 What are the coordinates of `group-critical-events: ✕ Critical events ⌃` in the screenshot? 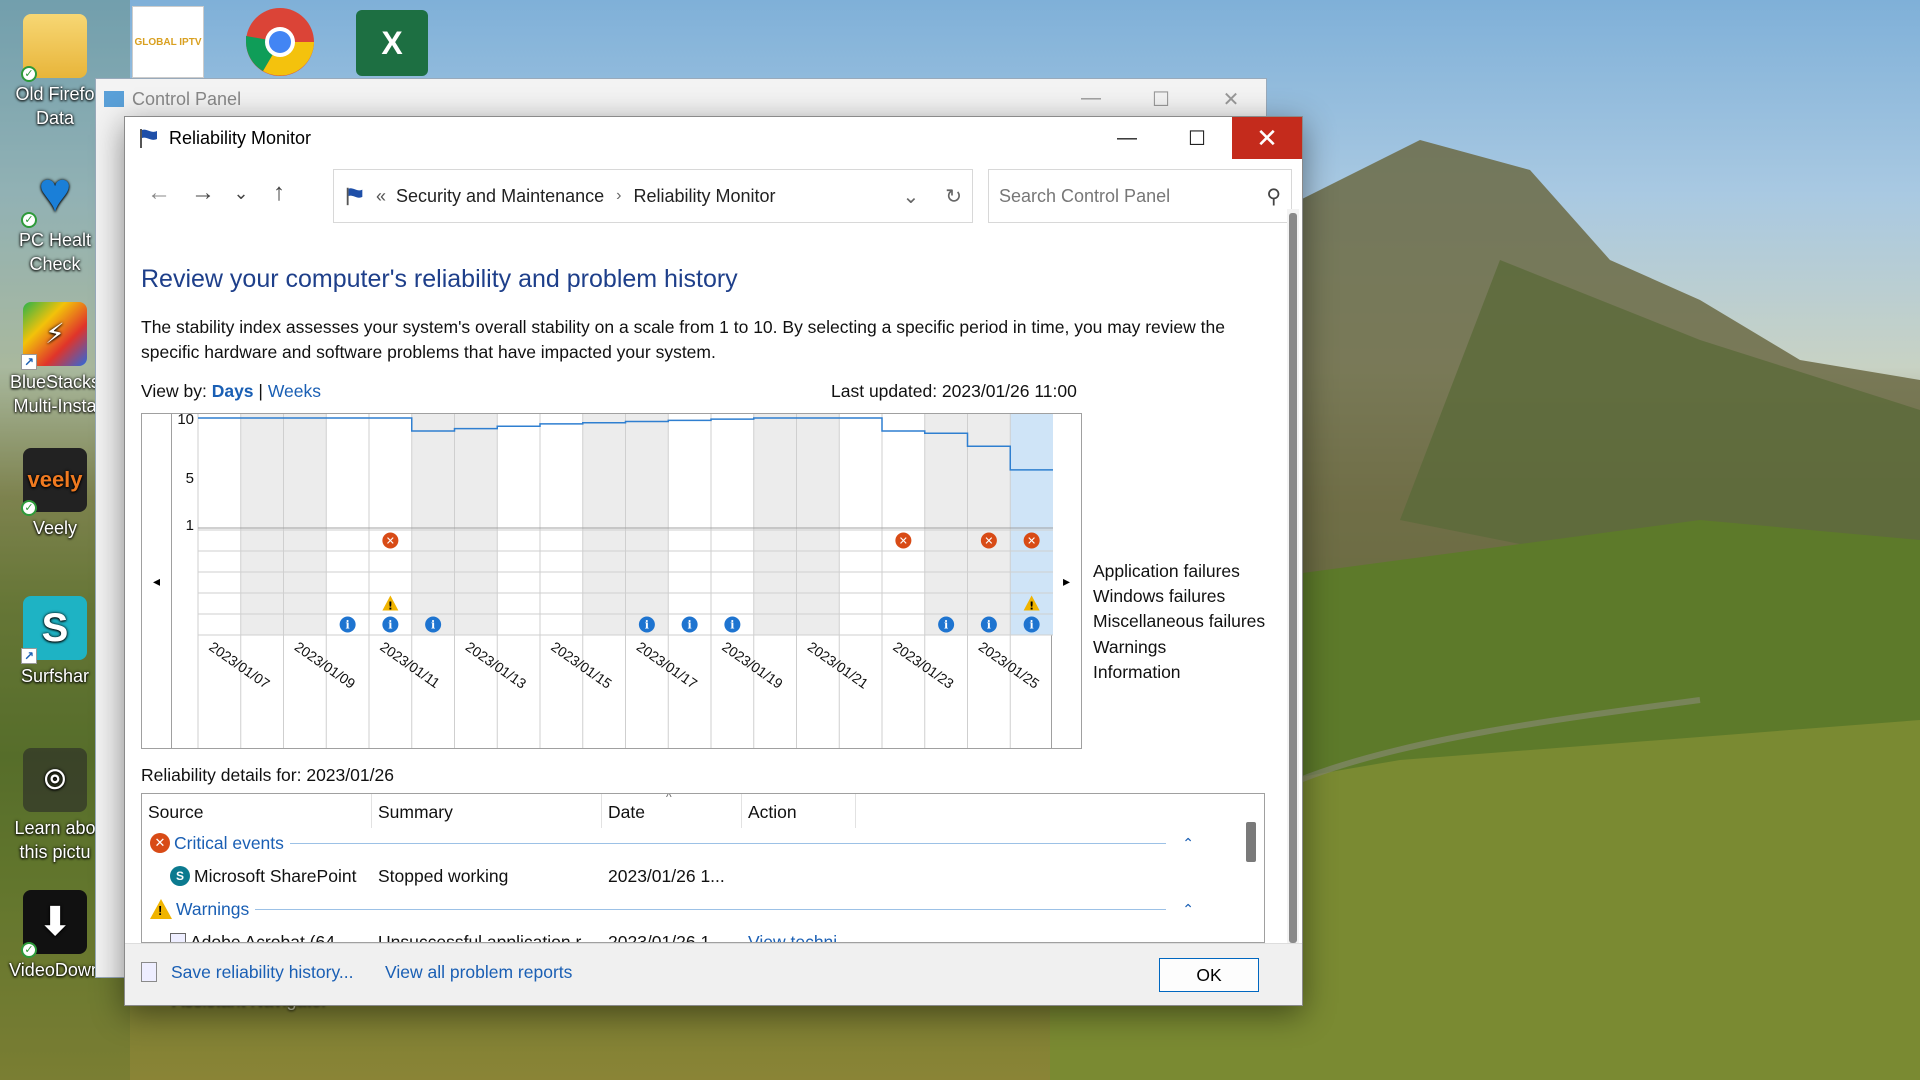 It's located at (684, 843).